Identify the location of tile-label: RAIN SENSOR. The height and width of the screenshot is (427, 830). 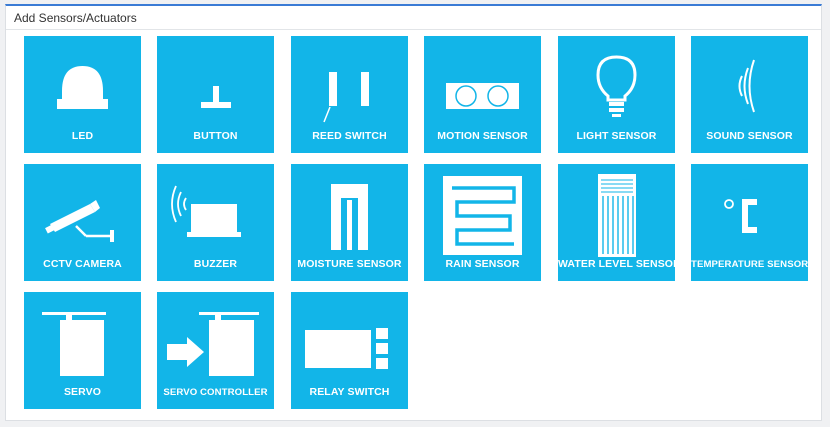
(482, 264).